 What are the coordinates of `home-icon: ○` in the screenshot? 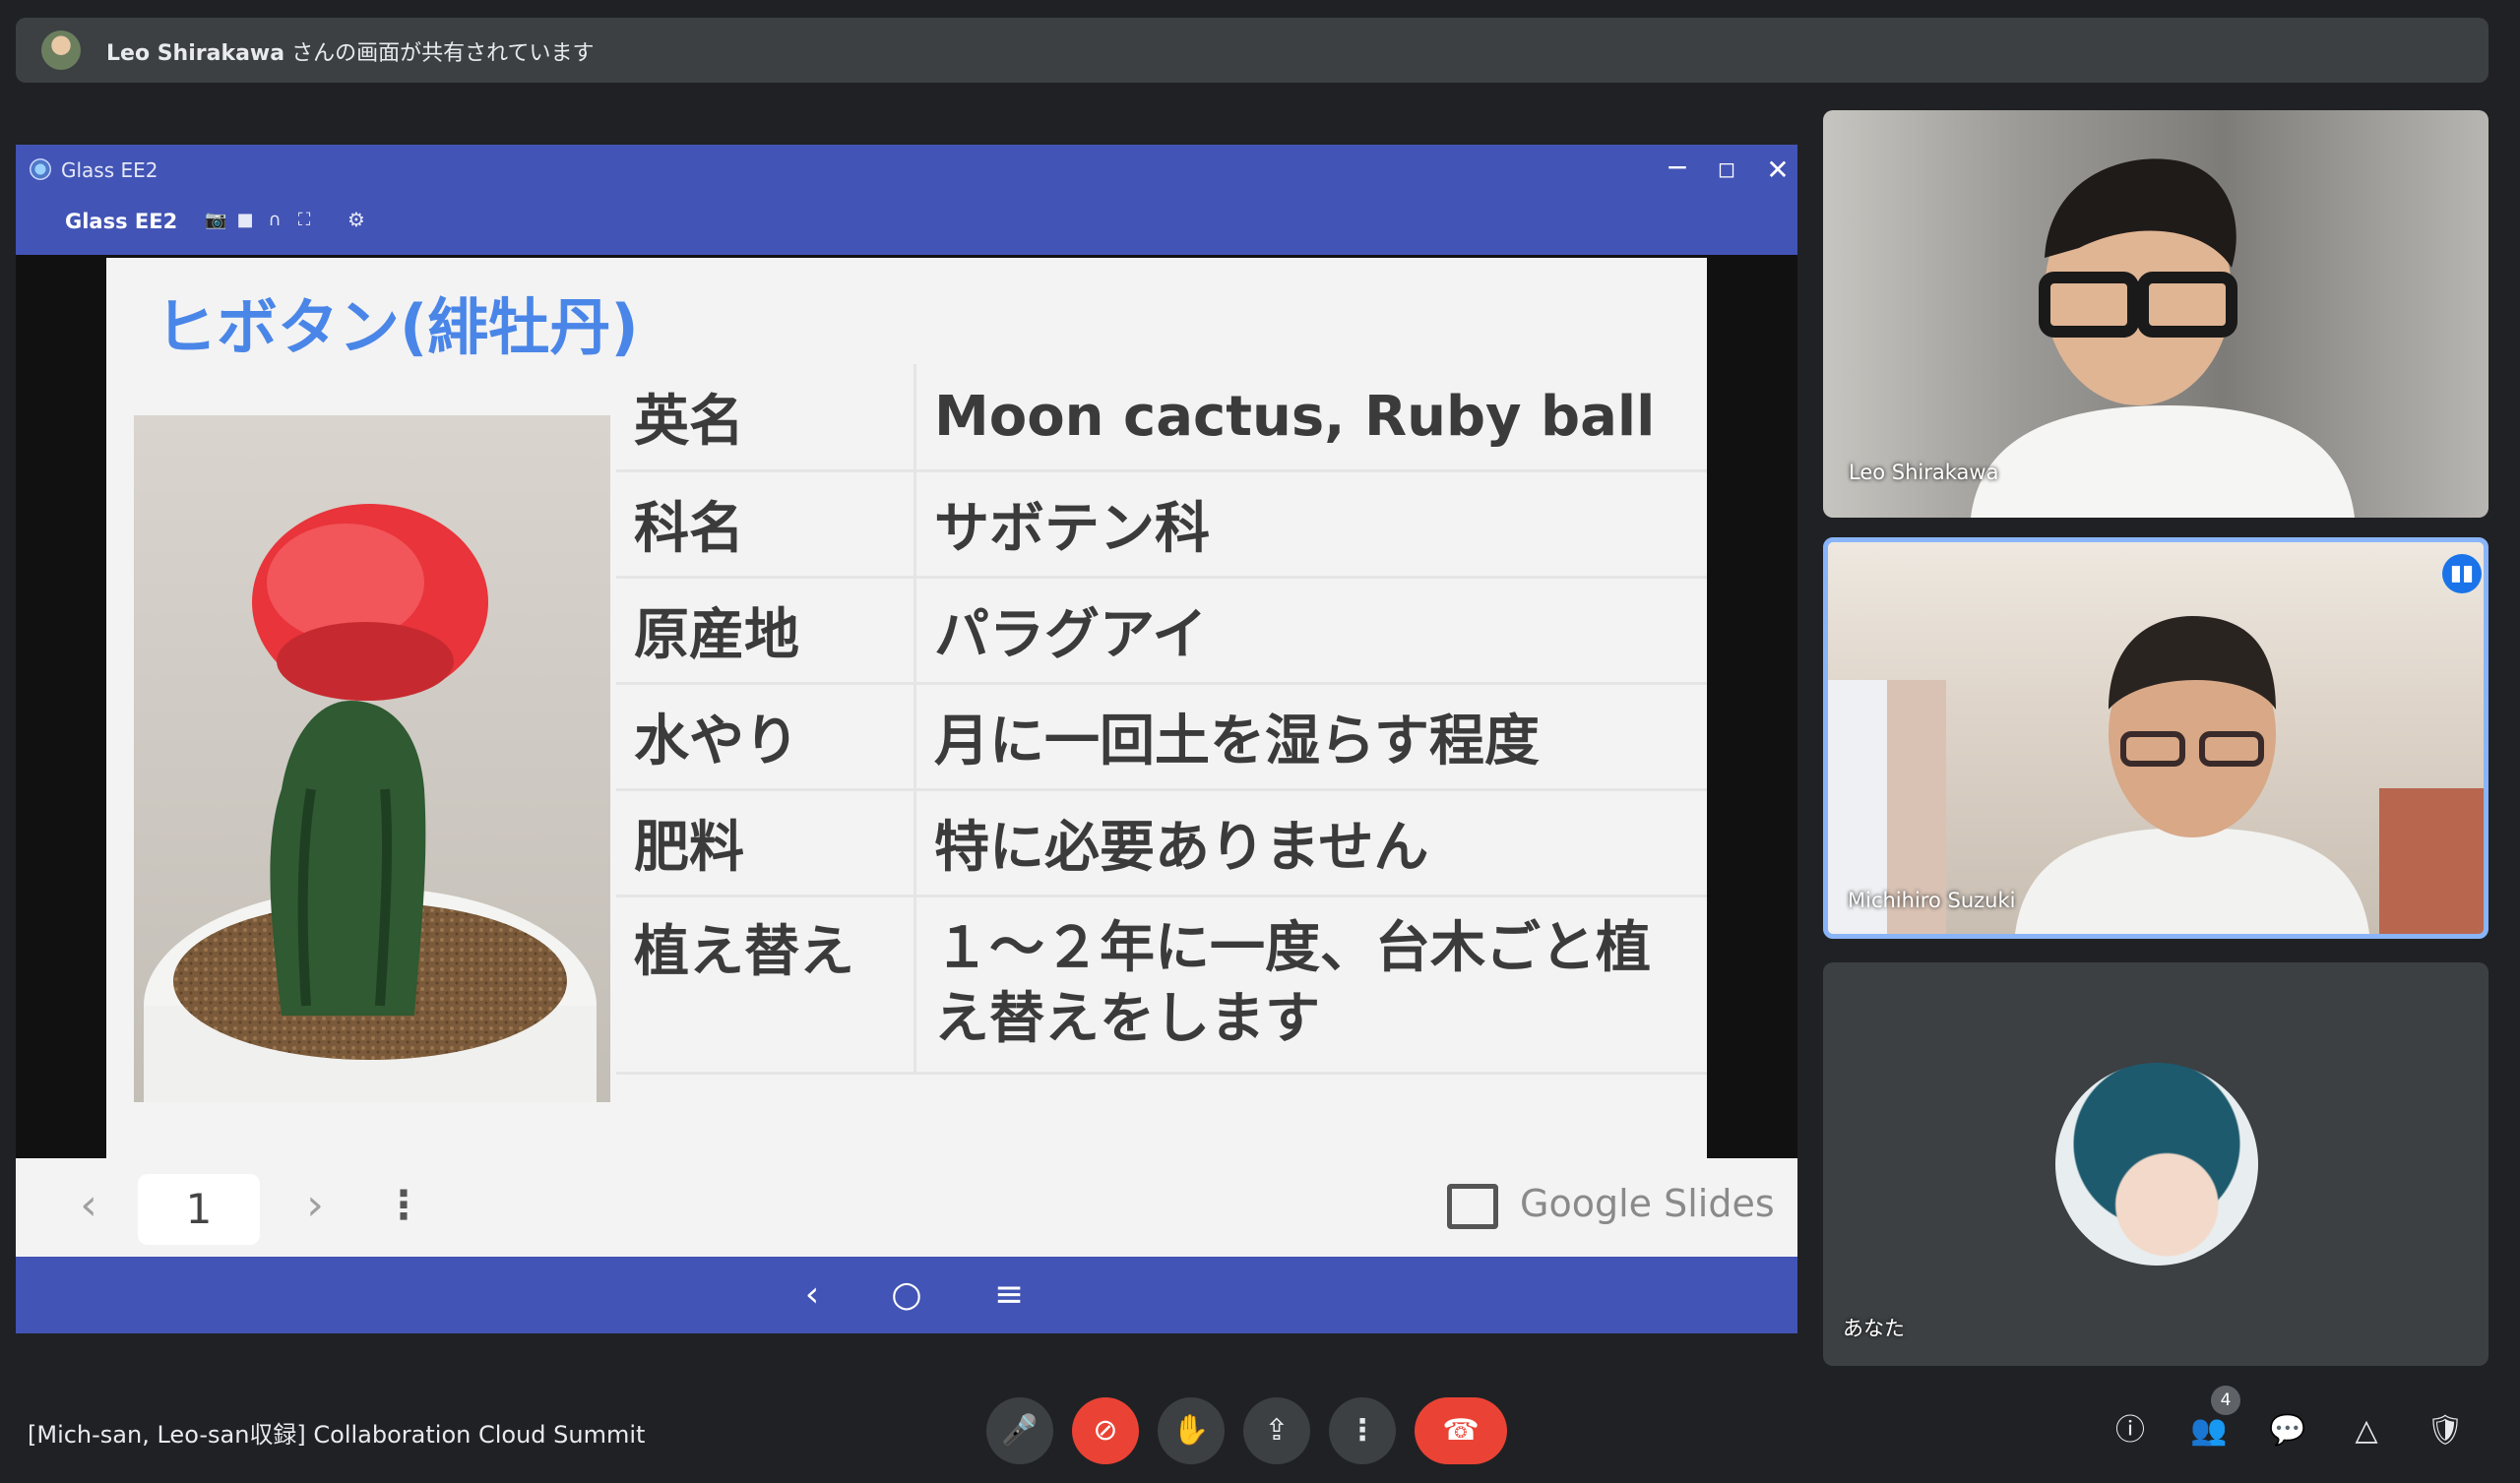 It's located at (906, 1295).